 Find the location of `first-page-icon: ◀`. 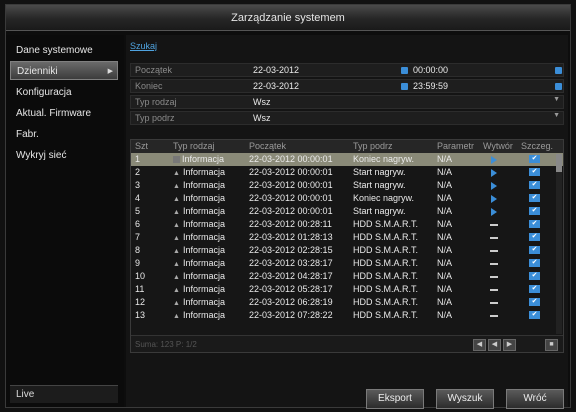

first-page-icon: ◀ is located at coordinates (479, 345).